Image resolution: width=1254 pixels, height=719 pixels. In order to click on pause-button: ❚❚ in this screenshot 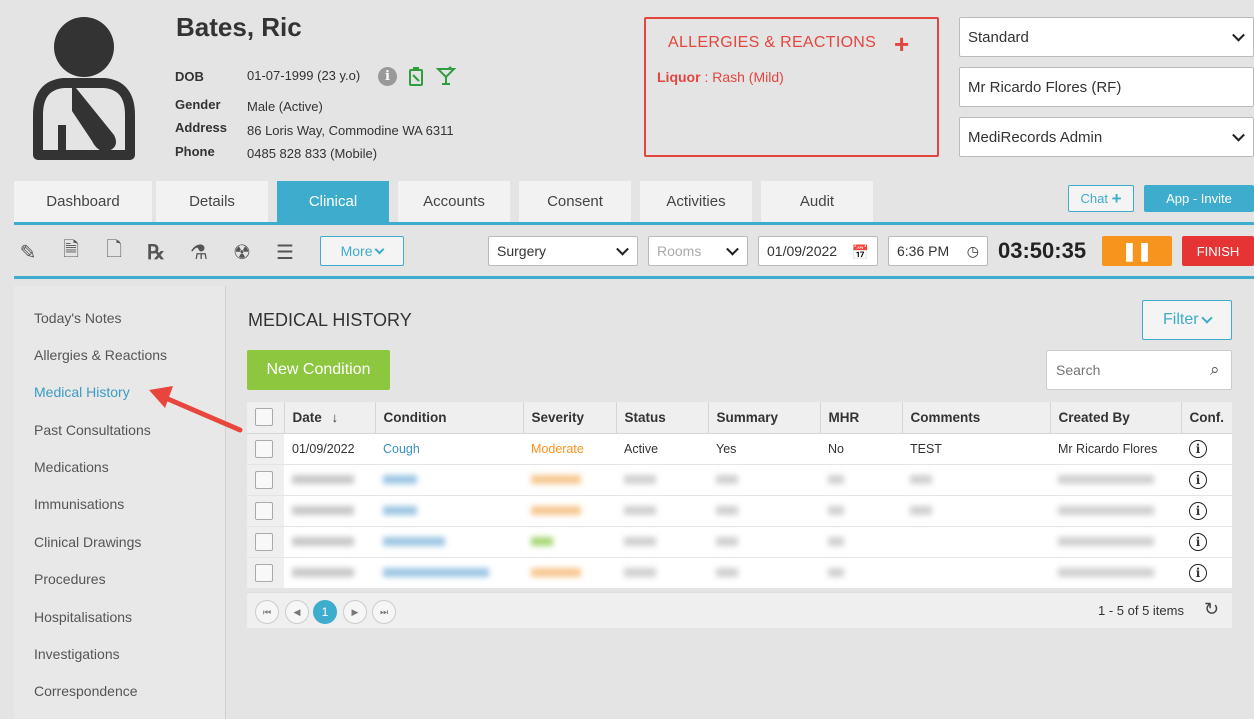, I will do `click(1137, 251)`.